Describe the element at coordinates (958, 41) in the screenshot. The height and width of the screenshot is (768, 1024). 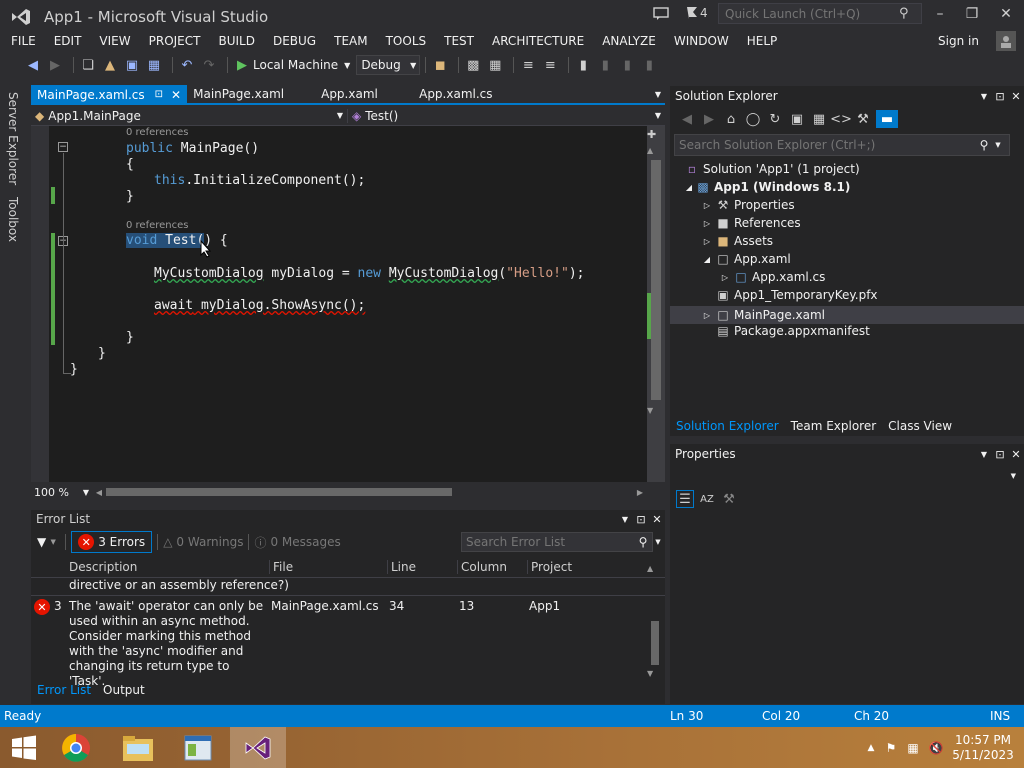
I see `sign-in-link: Sign in` at that location.